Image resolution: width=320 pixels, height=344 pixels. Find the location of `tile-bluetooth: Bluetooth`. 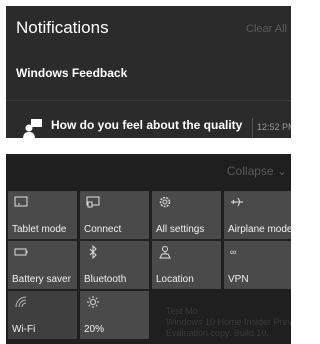

tile-bluetooth: Bluetooth is located at coordinates (114, 265).